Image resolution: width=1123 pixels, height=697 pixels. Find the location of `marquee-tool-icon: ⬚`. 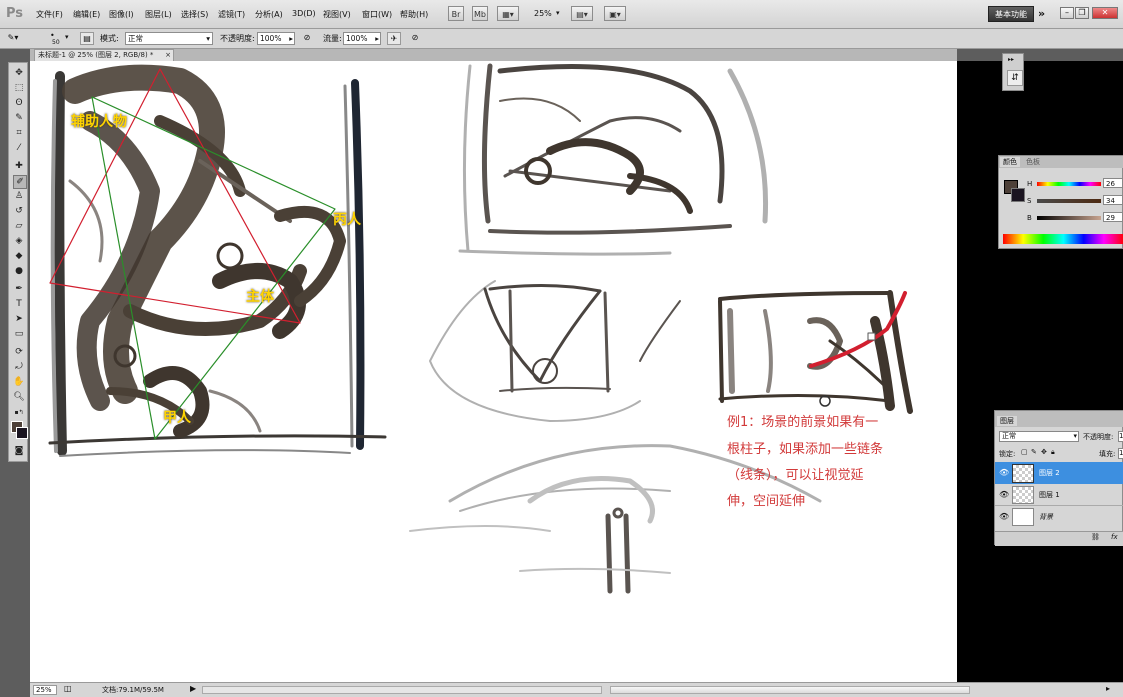

marquee-tool-icon: ⬚ is located at coordinates (19, 88).